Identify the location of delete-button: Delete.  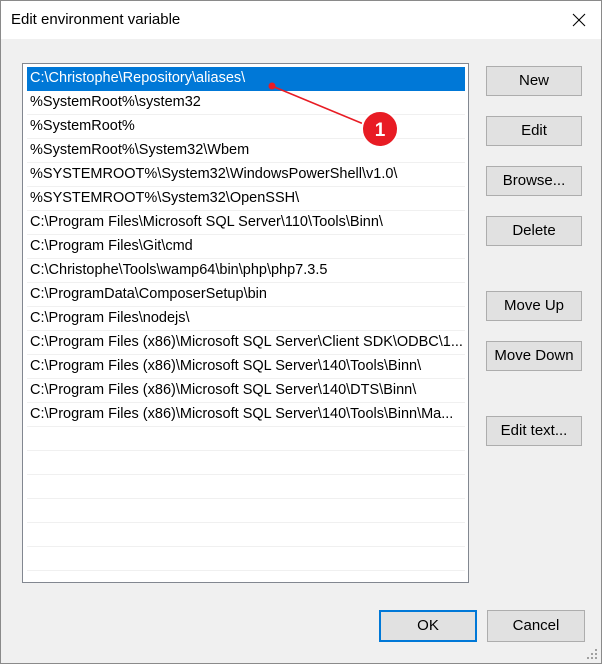
(534, 231).